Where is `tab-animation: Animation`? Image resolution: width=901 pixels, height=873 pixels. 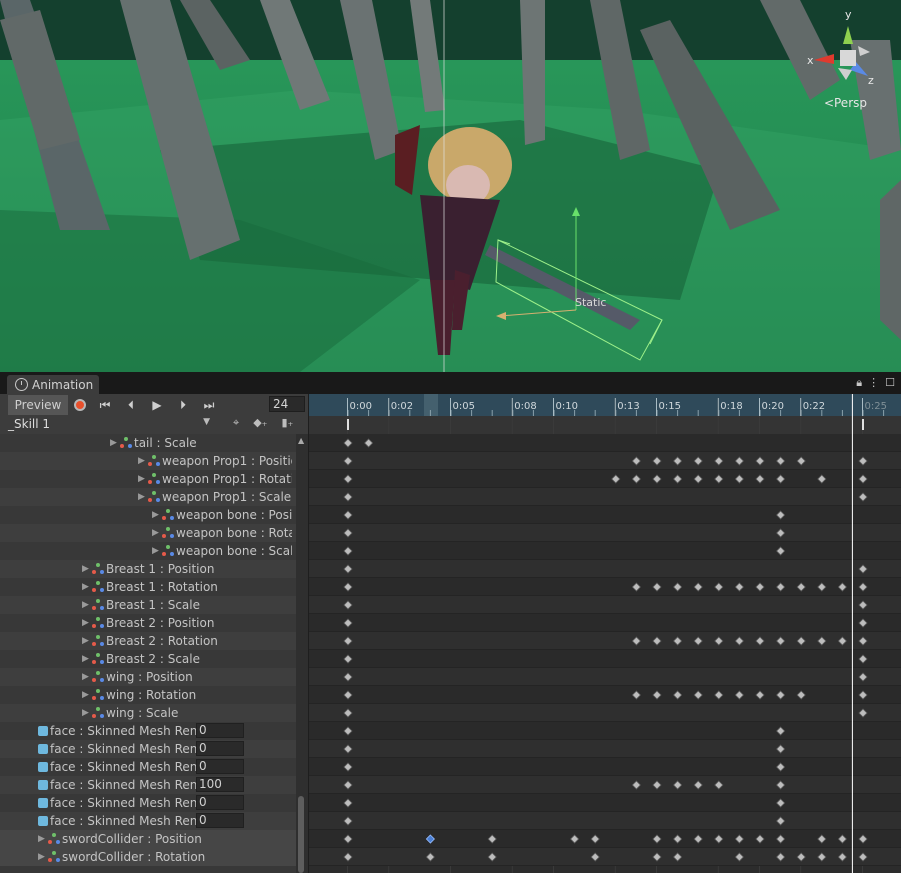 tab-animation: Animation is located at coordinates (53, 384).